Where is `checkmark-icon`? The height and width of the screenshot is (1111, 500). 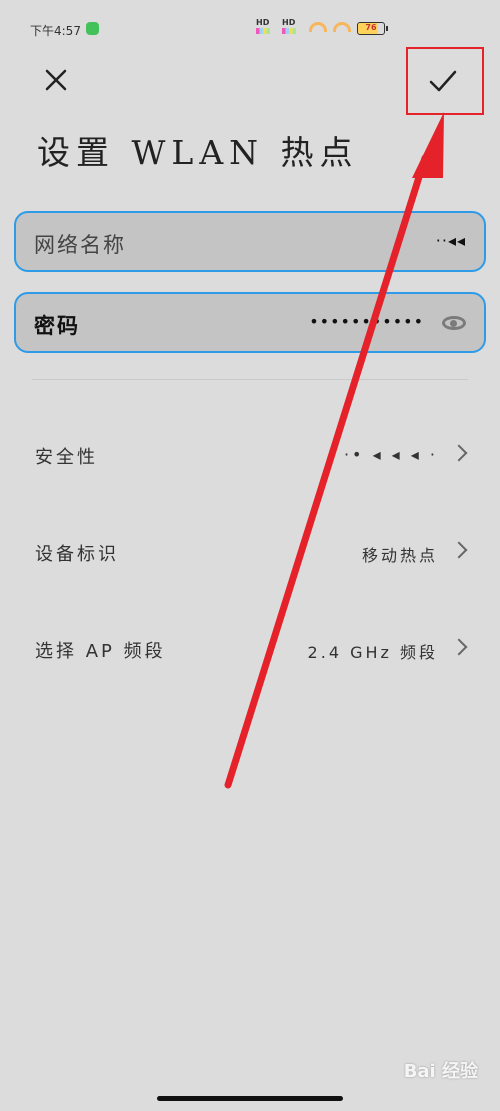
checkmark-icon is located at coordinates (443, 81).